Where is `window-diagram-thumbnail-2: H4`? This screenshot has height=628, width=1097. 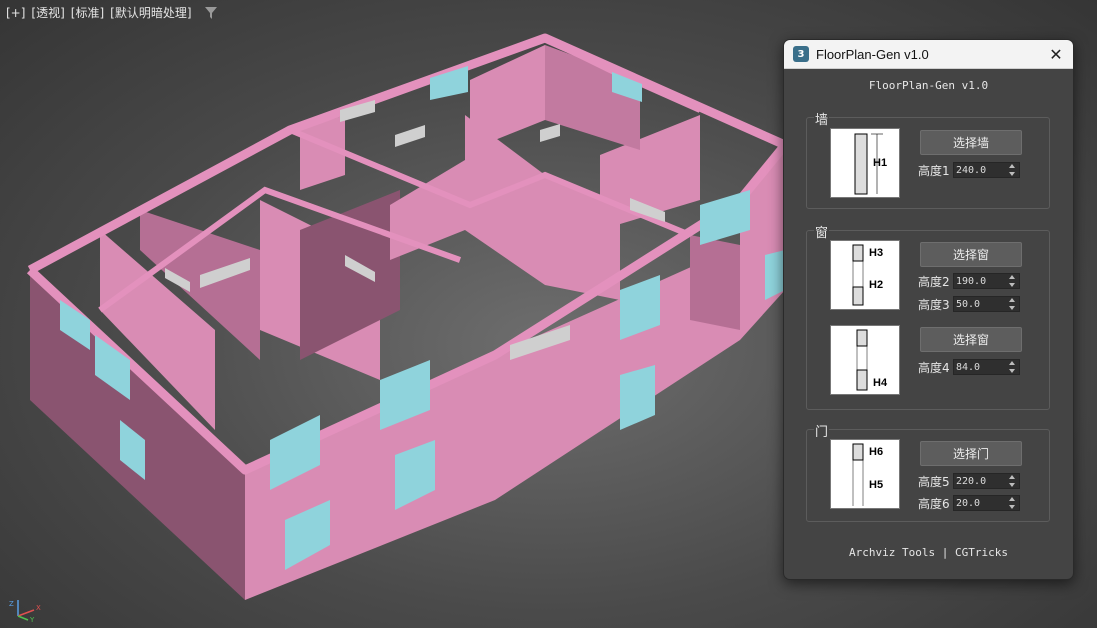 window-diagram-thumbnail-2: H4 is located at coordinates (865, 360).